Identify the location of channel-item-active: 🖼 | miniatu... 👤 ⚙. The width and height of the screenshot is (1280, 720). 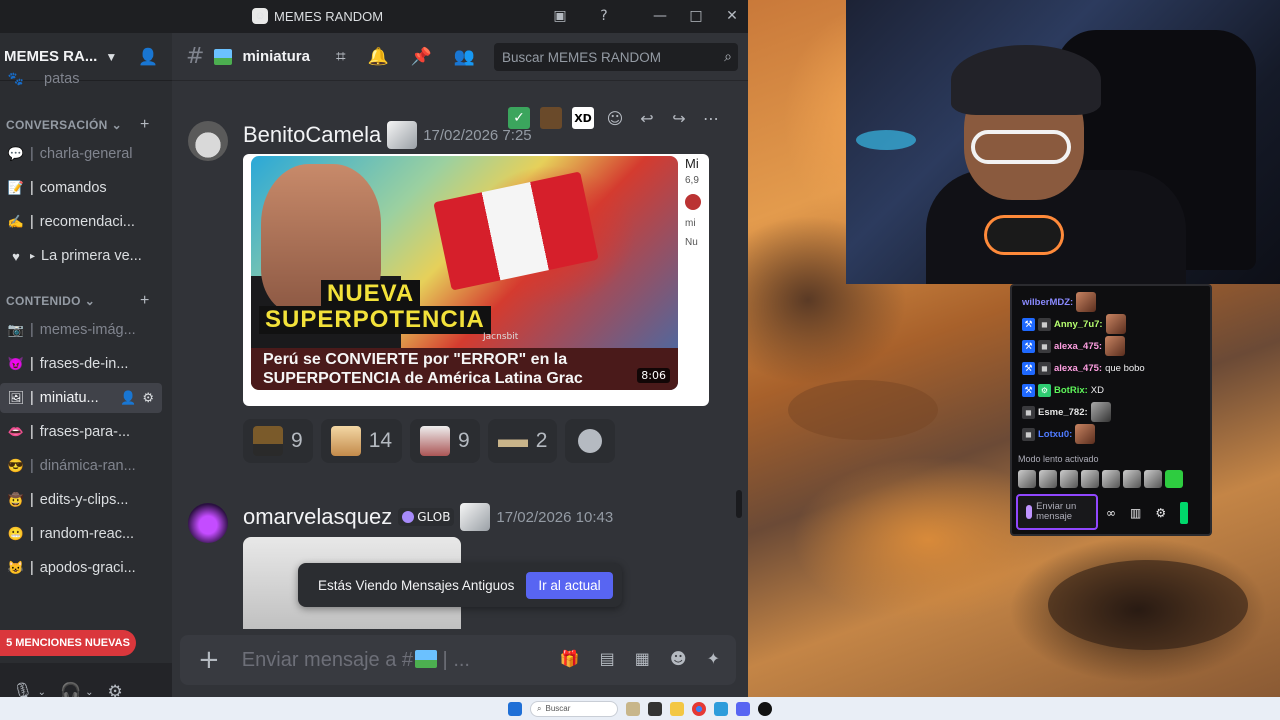
(81, 398).